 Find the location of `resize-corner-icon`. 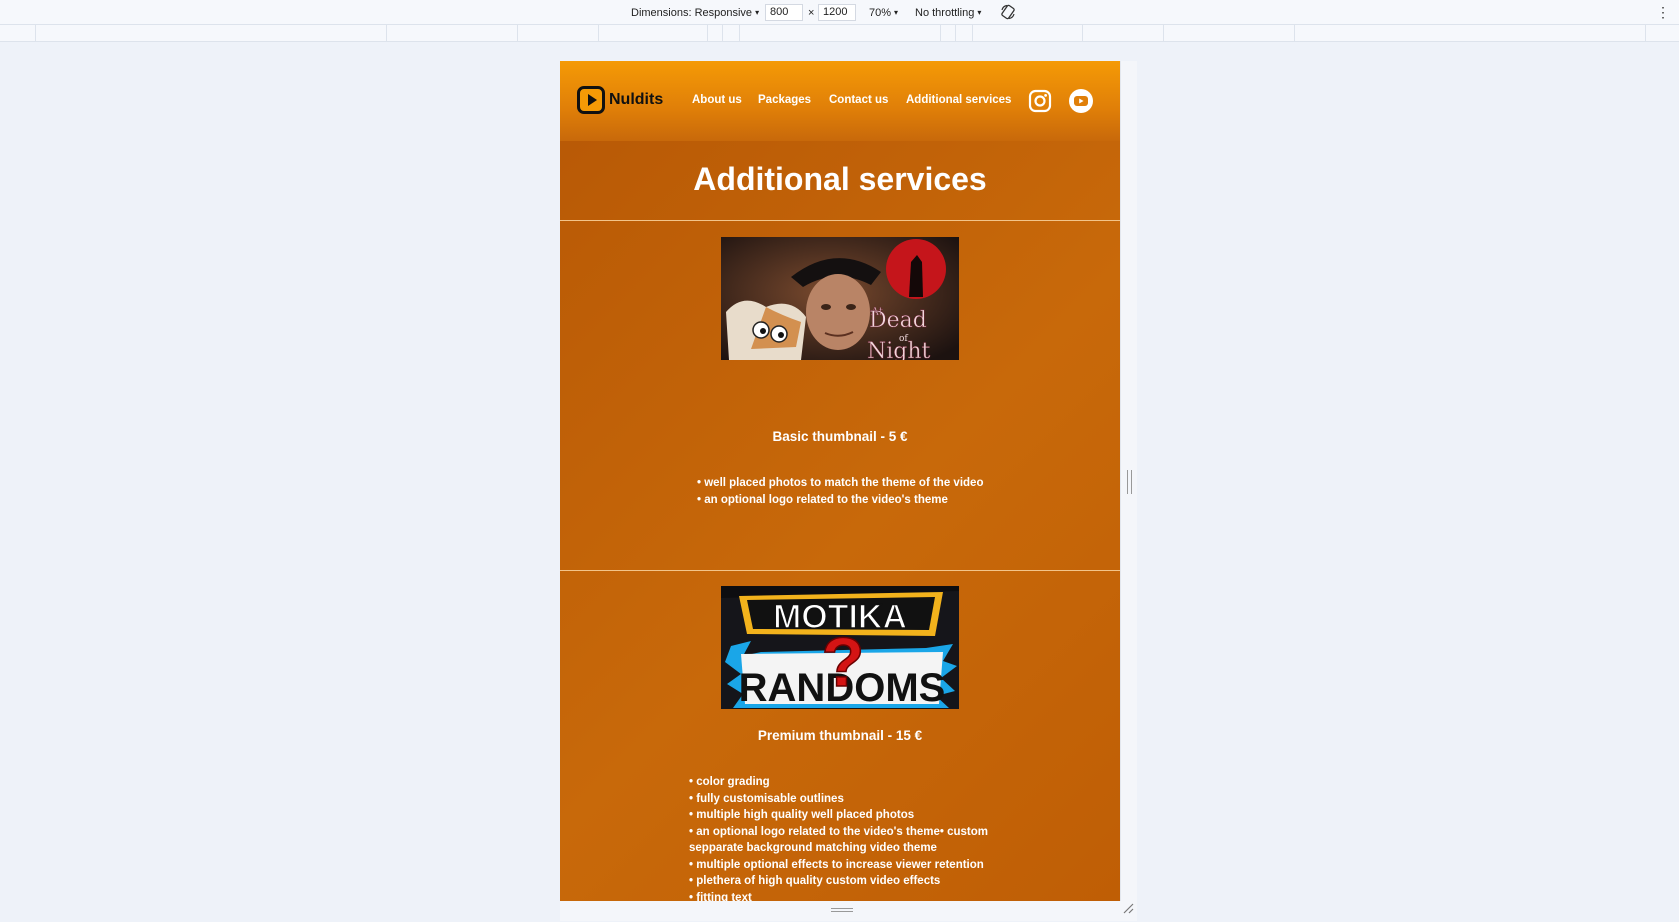

resize-corner-icon is located at coordinates (1128, 908).